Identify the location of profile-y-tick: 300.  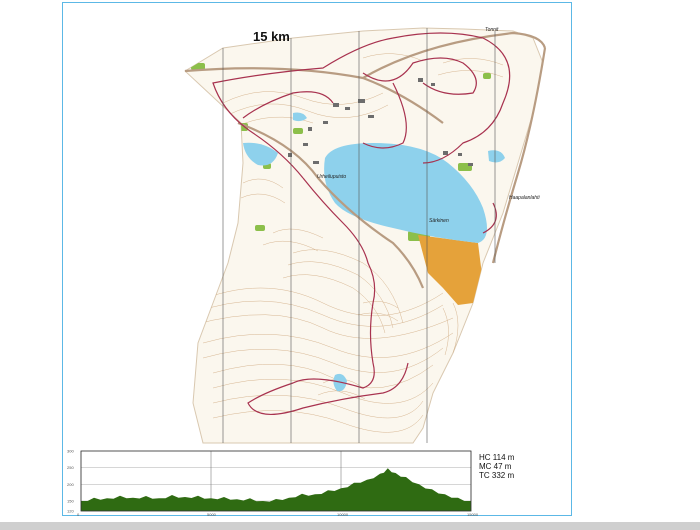
(70, 451).